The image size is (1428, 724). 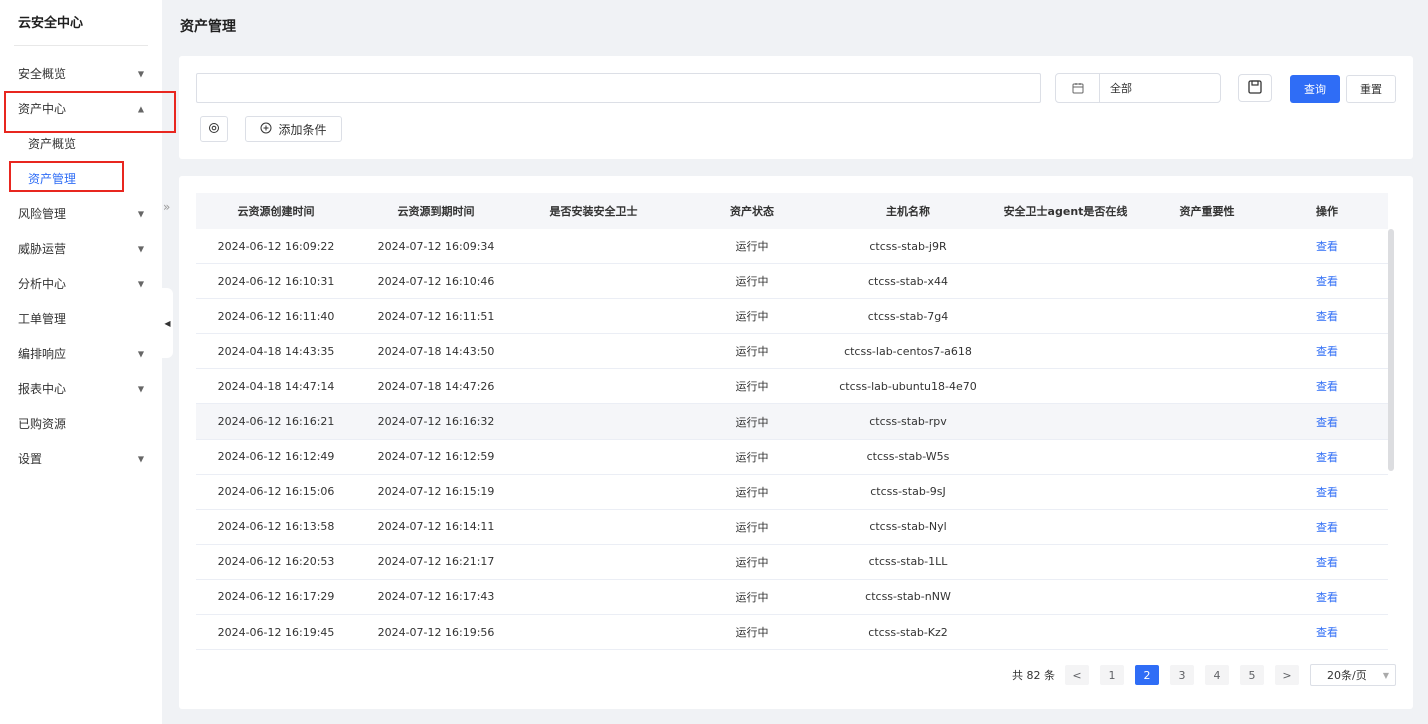 What do you see at coordinates (276, 492) in the screenshot?
I see `table-cell-created: 2024-06-12 16:15:06` at bounding box center [276, 492].